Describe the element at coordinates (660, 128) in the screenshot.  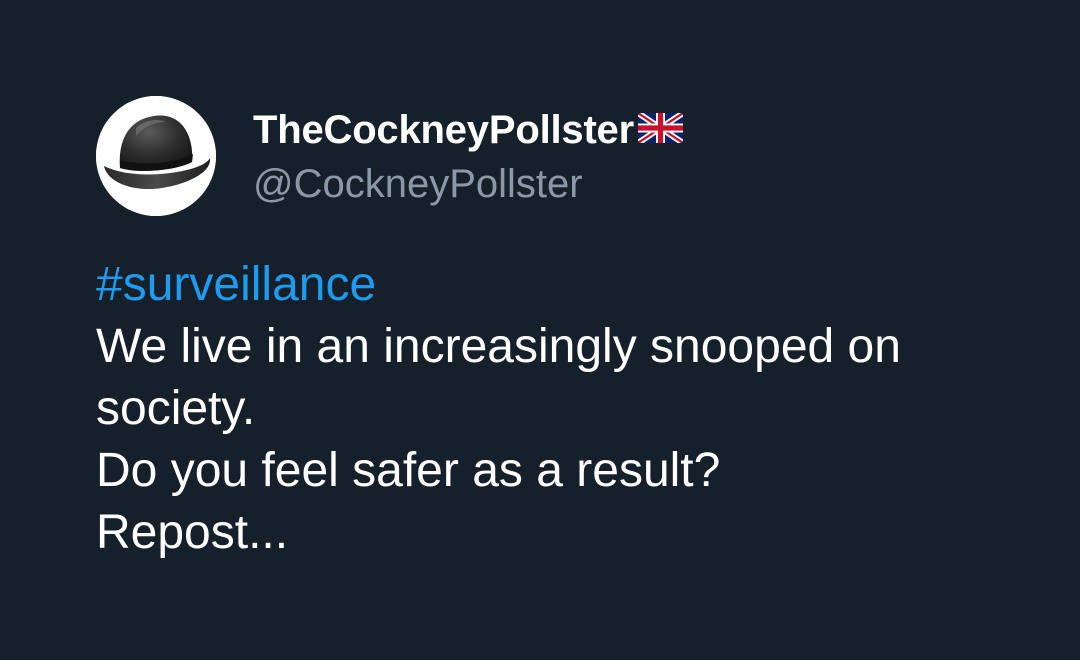
I see `uk-flag-icon` at that location.